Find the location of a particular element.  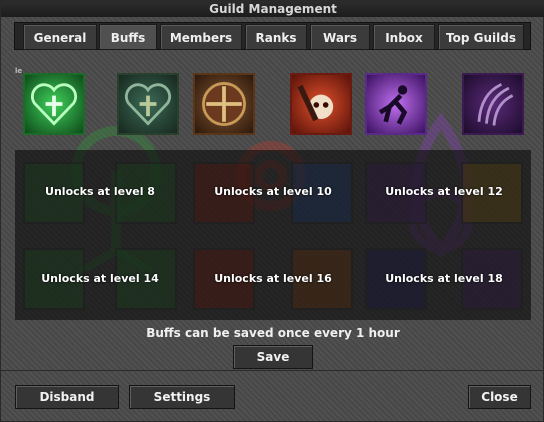

unlock-label-level-14: Unlocks at level 14 is located at coordinates (100, 278).